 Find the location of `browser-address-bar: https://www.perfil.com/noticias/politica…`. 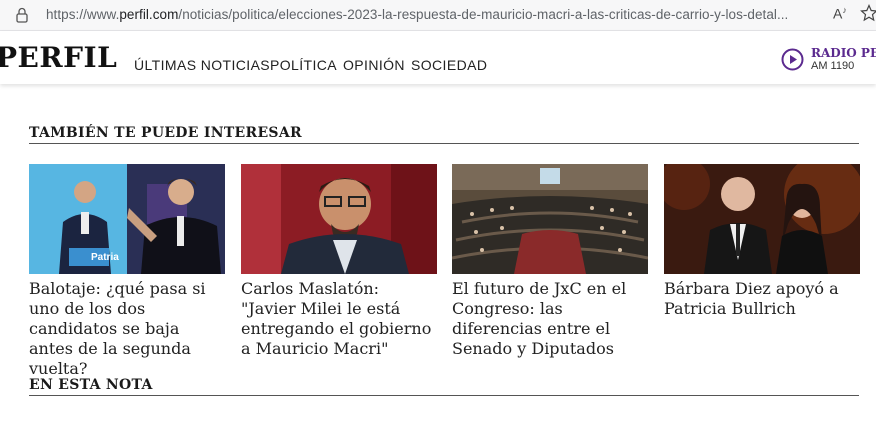

browser-address-bar: https://www.perfil.com/noticias/politica… is located at coordinates (438, 15).